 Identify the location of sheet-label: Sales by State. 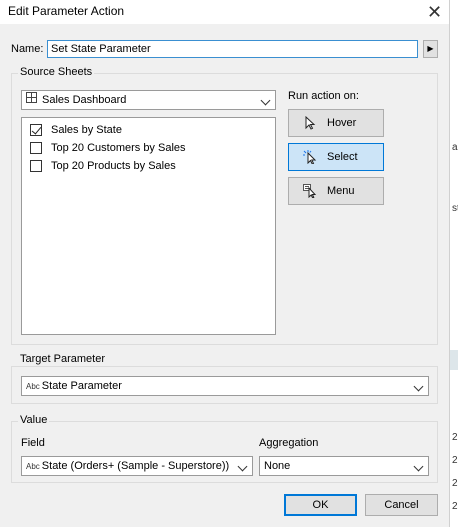
(86, 130).